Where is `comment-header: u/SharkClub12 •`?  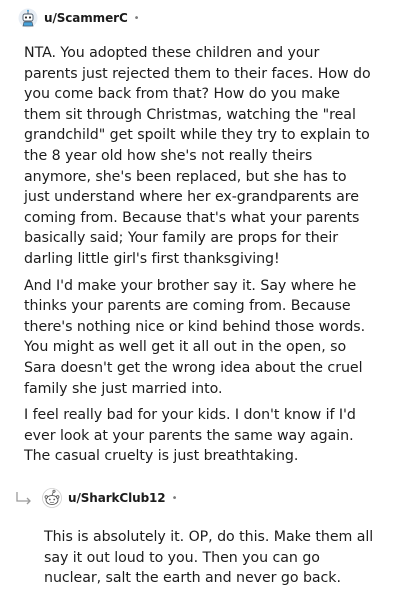 comment-header: u/SharkClub12 • is located at coordinates (200, 498).